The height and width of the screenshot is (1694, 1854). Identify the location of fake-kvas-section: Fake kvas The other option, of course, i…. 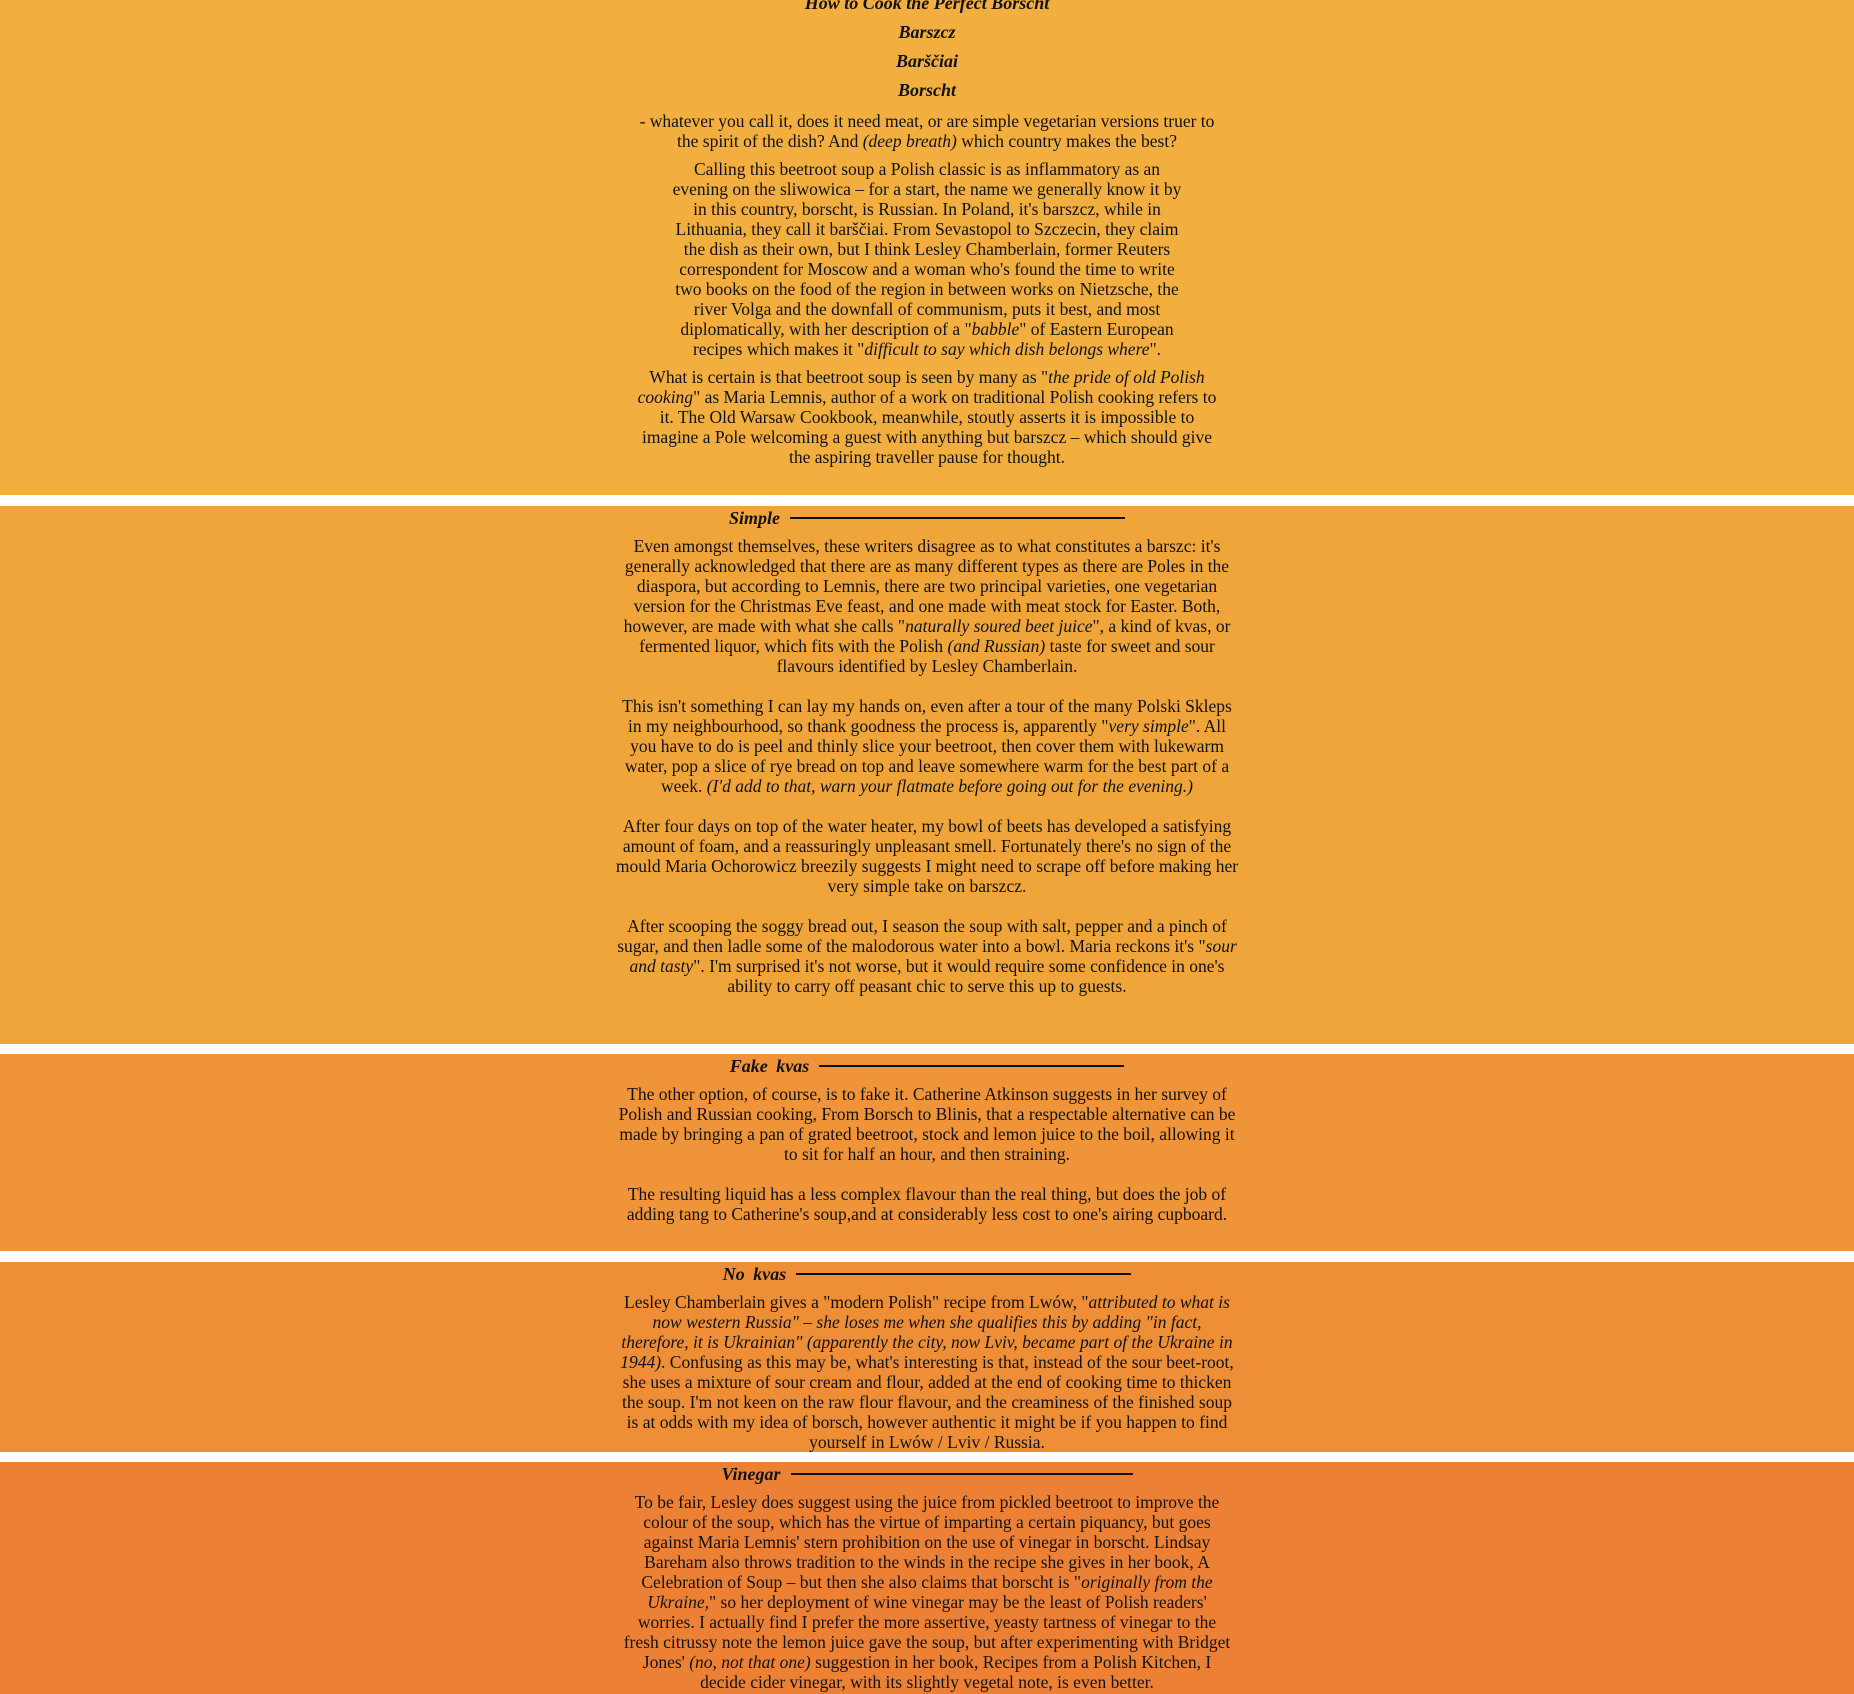
(927, 1152).